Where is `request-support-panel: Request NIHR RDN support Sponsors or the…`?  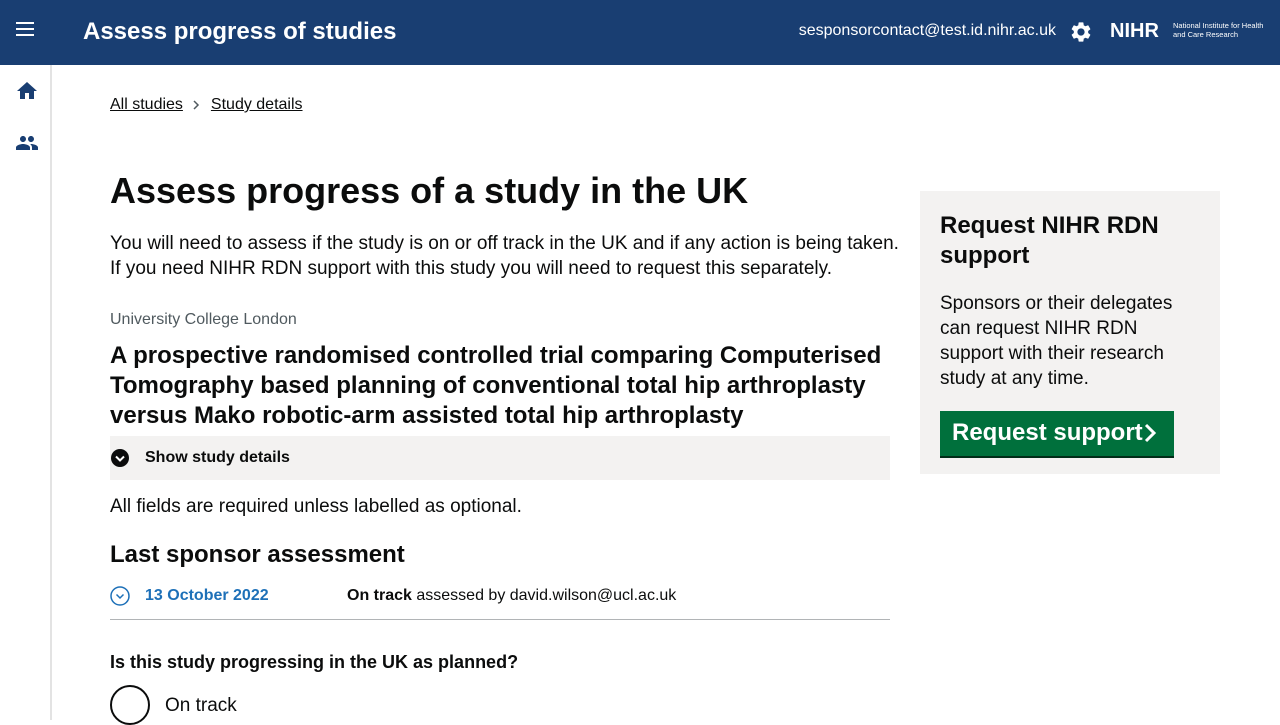
request-support-panel: Request NIHR RDN support Sponsors or the… is located at coordinates (1070, 332).